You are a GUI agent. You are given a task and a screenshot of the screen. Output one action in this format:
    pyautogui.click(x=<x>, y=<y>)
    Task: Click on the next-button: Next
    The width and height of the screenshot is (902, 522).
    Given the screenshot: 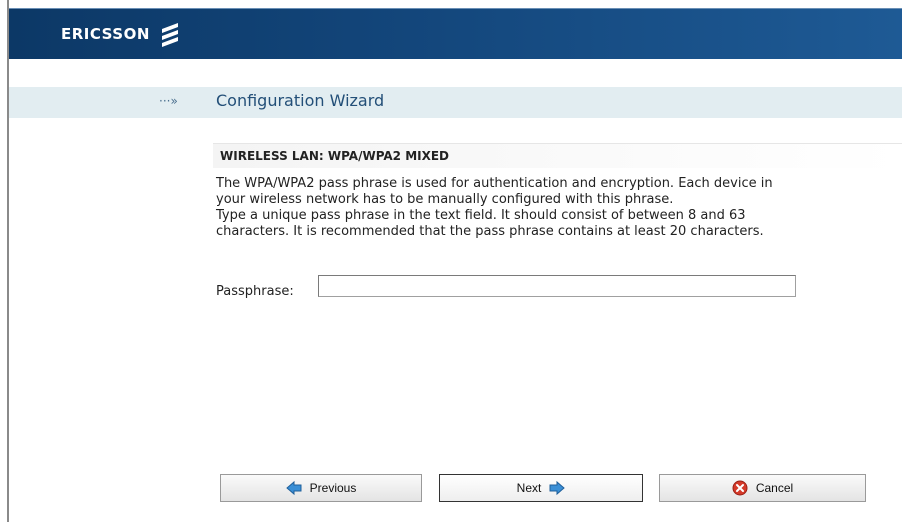 What is the action you would take?
    pyautogui.click(x=541, y=488)
    